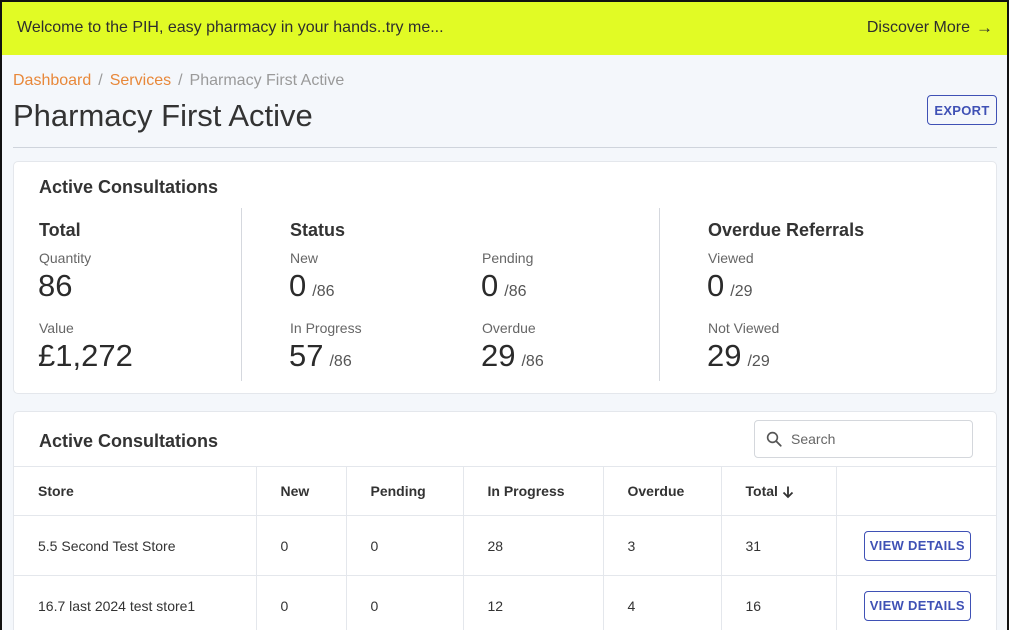 This screenshot has width=1009, height=630. I want to click on column-header-total-label: Total, so click(761, 490).